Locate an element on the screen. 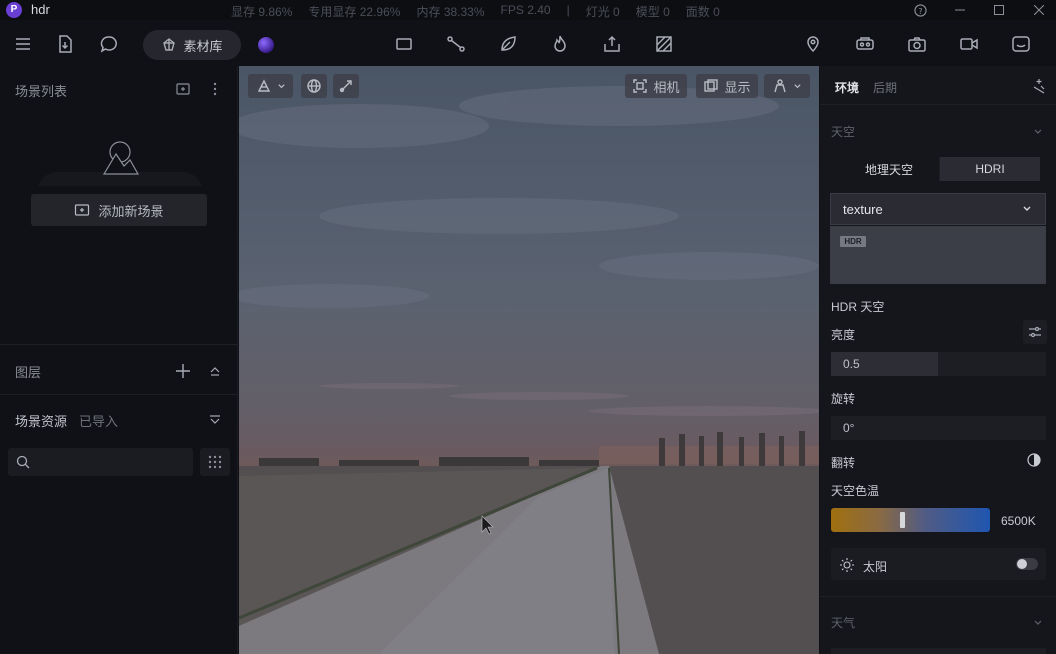  camera-focus-icon is located at coordinates (640, 86).